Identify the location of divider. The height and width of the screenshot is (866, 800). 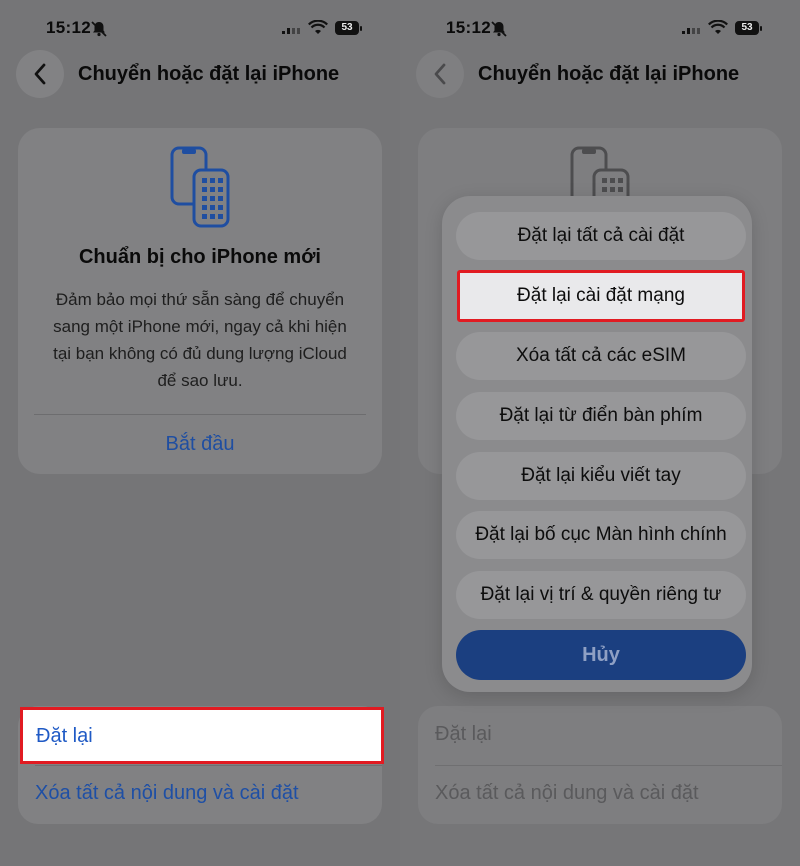
(200, 414).